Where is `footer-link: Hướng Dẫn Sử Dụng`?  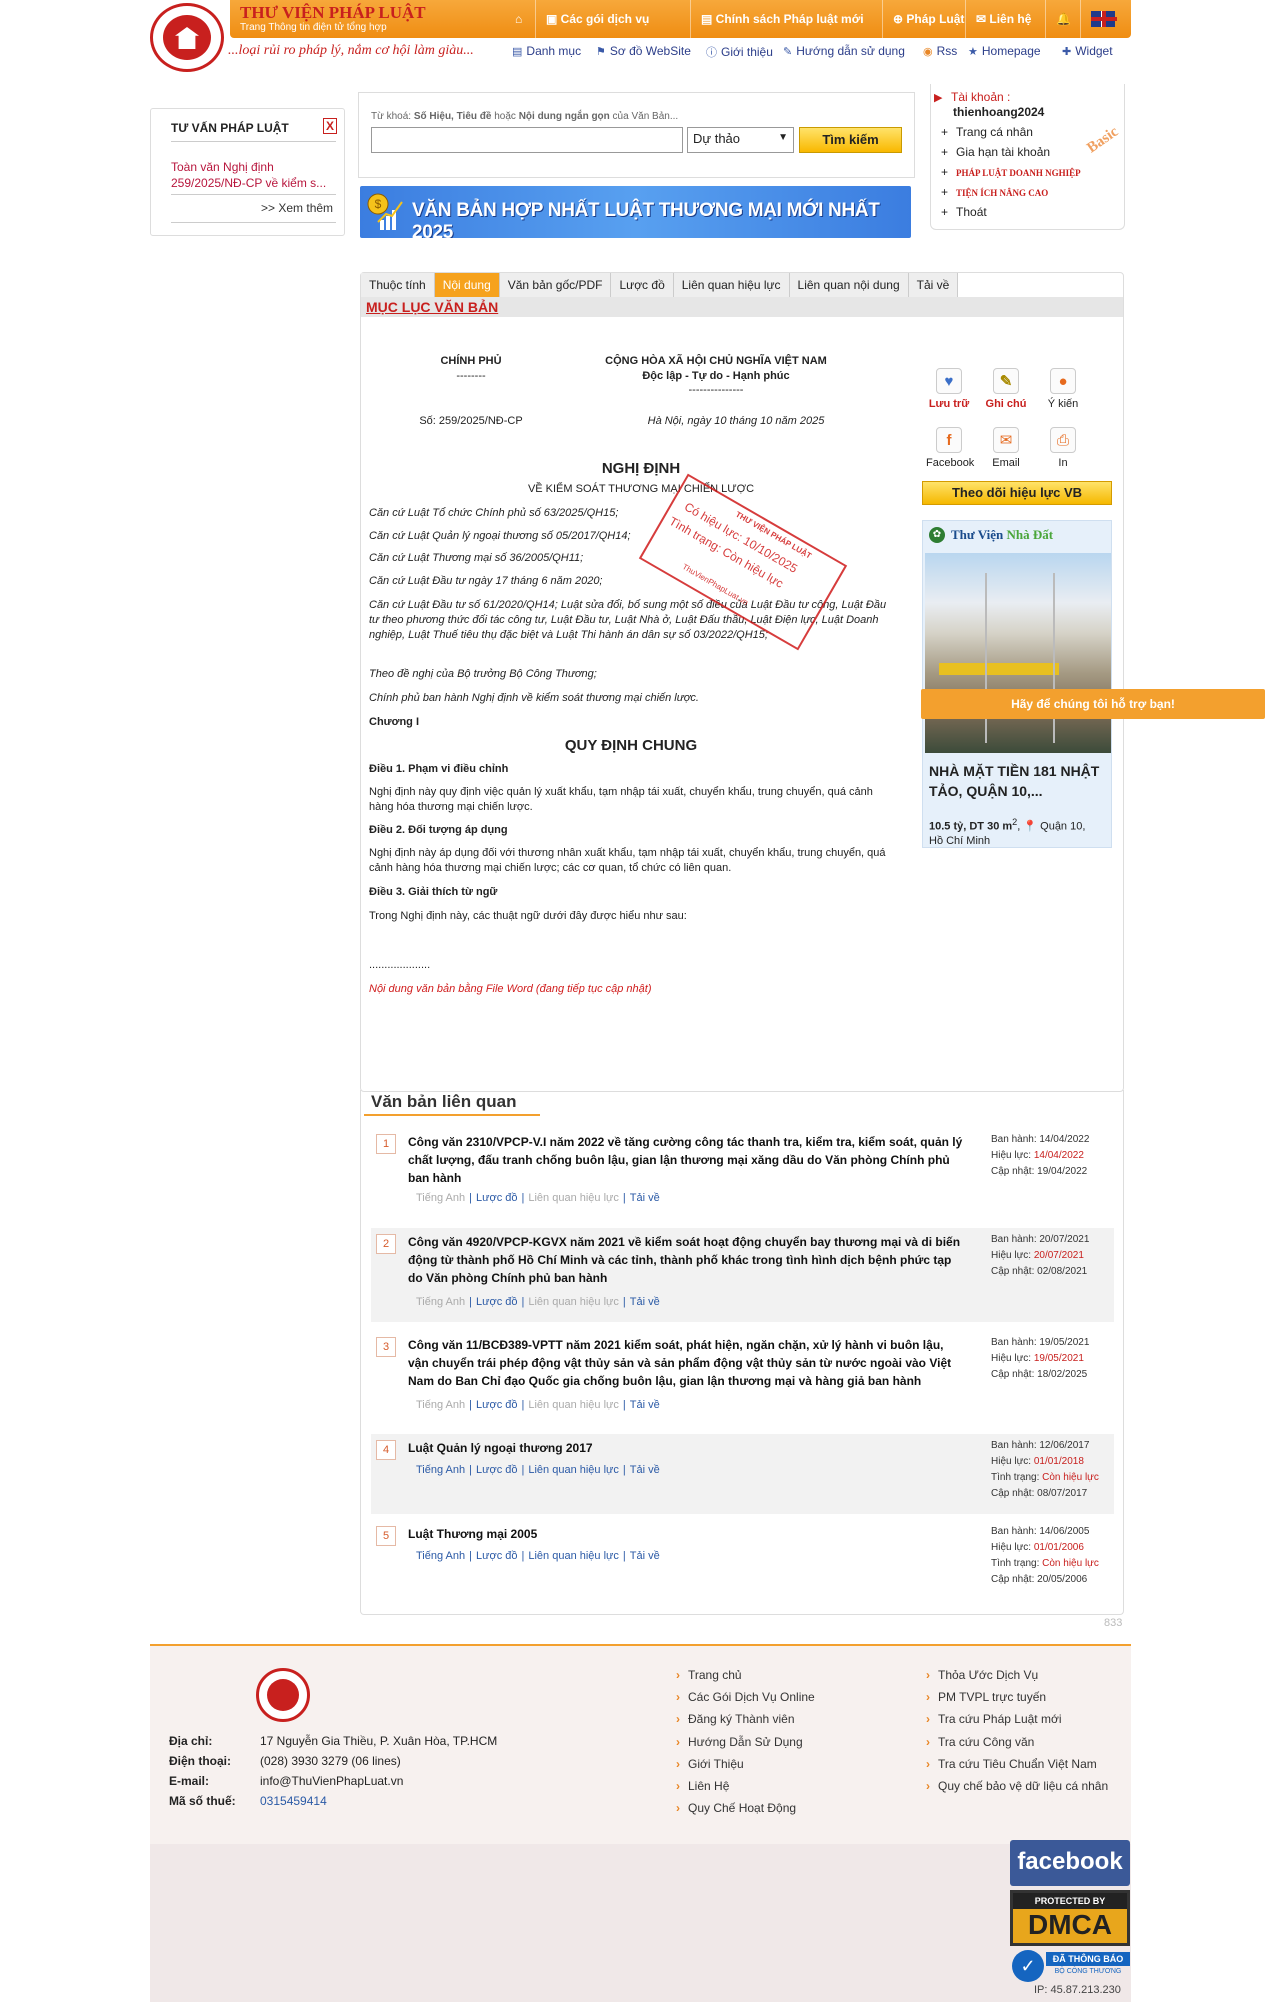
footer-link: Hướng Dẫn Sử Dụng is located at coordinates (739, 1742).